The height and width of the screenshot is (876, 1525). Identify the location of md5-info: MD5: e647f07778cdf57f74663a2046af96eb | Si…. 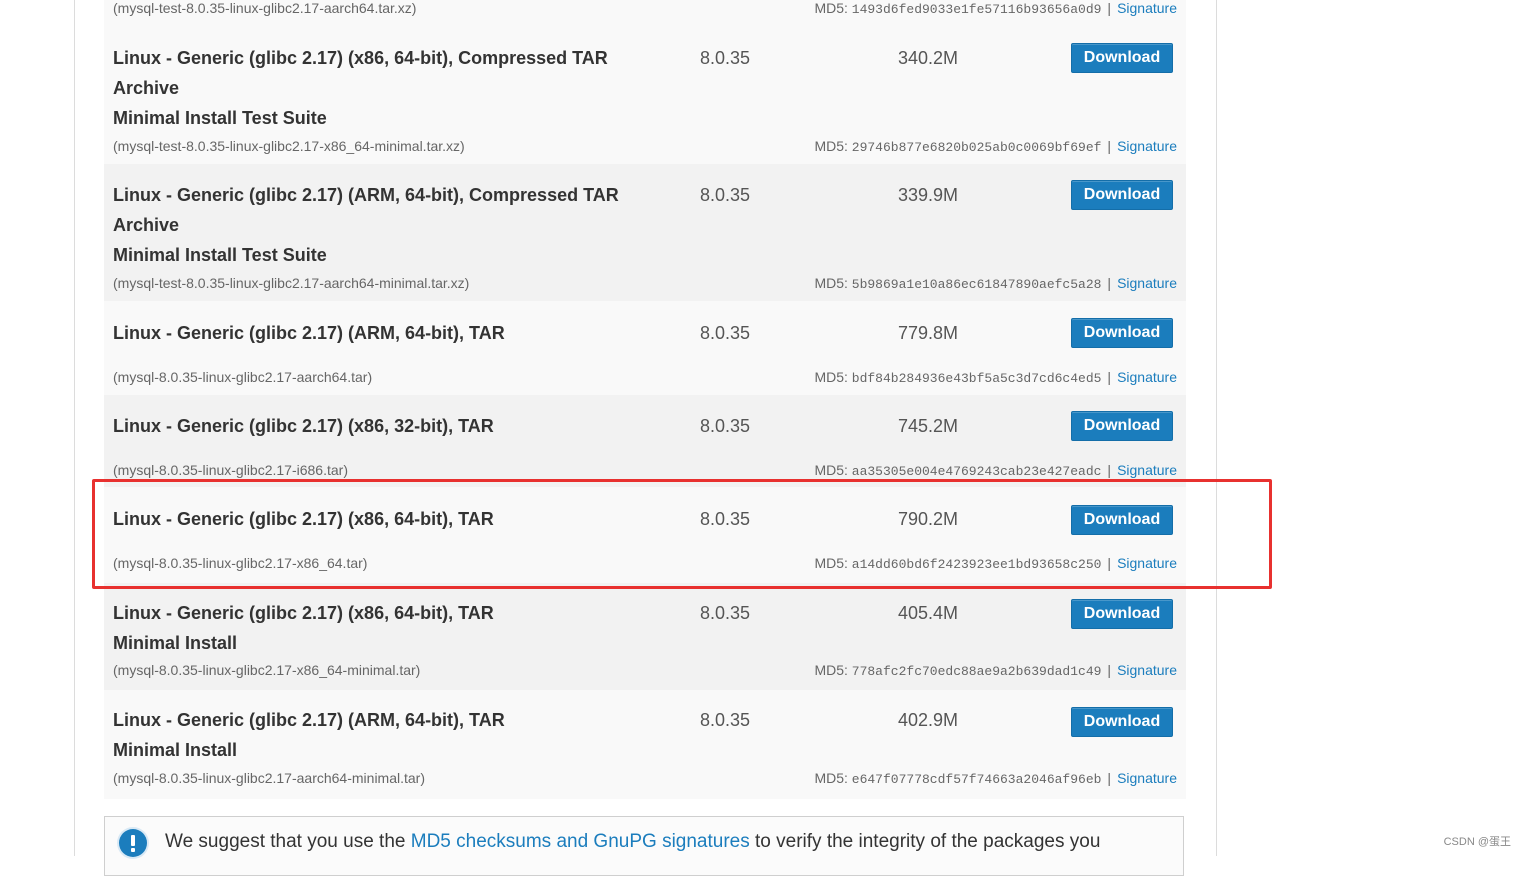
(995, 779).